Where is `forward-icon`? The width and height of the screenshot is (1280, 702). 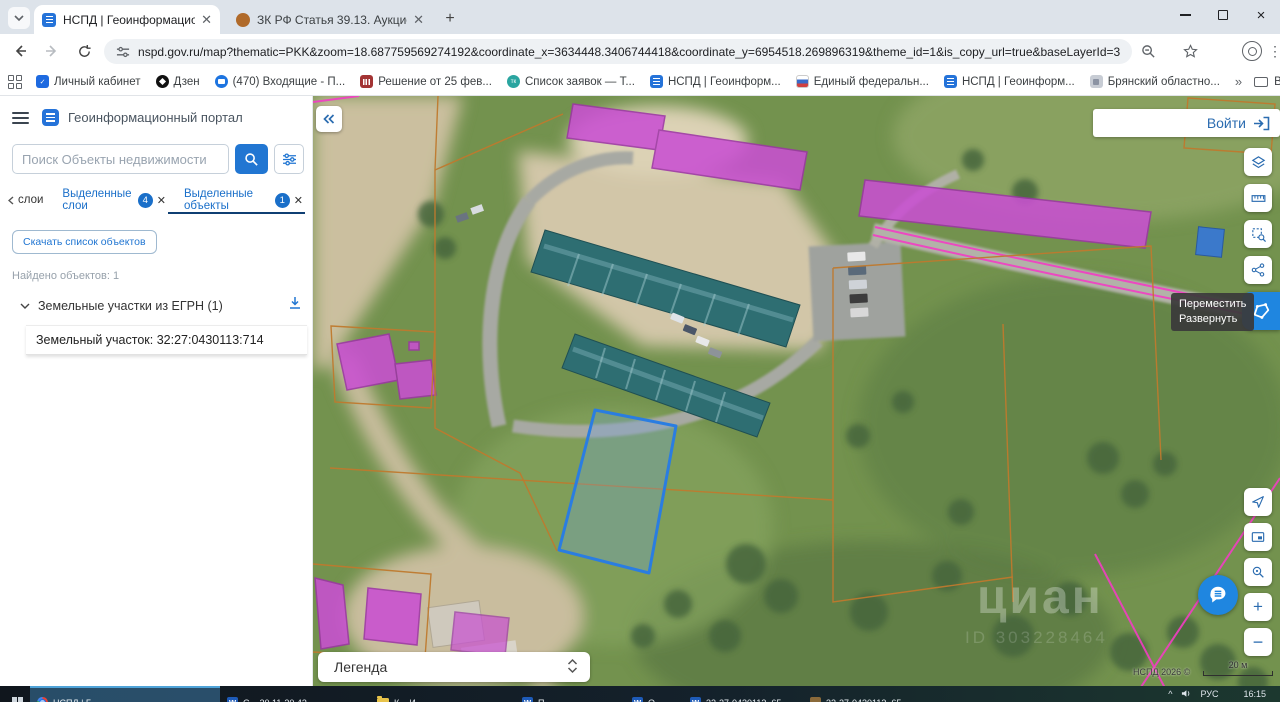
forward-icon is located at coordinates (51, 51).